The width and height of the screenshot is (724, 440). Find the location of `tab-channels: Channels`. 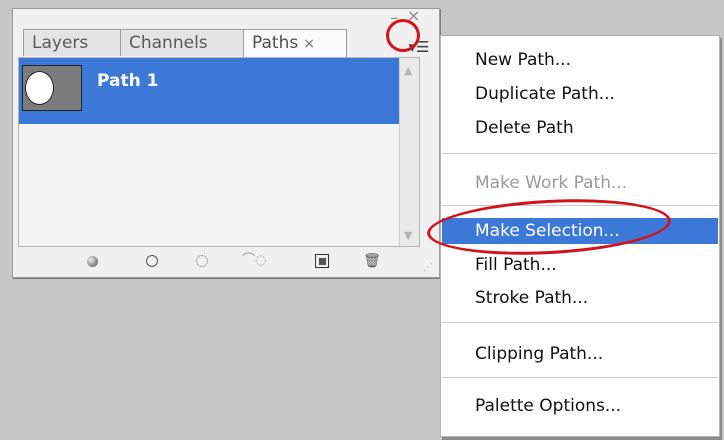

tab-channels: Channels is located at coordinates (182, 42).